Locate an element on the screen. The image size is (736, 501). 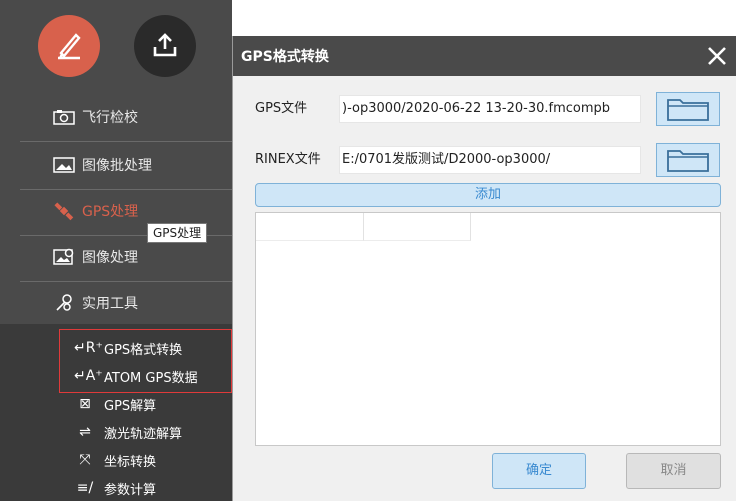
format-convert-icon: ↵R⁺ is located at coordinates (88, 348).